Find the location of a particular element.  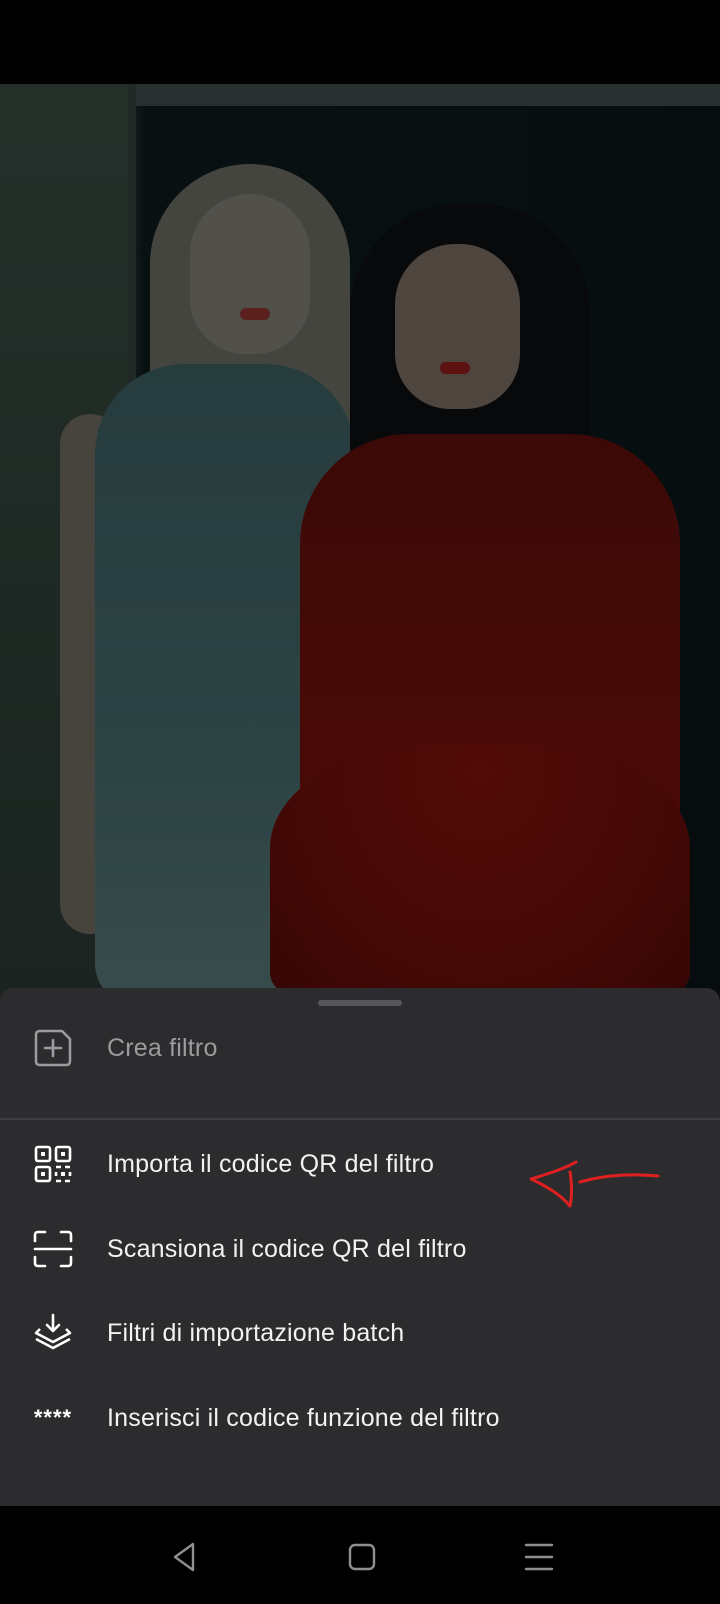

sheet-drag-handle is located at coordinates (360, 1003).